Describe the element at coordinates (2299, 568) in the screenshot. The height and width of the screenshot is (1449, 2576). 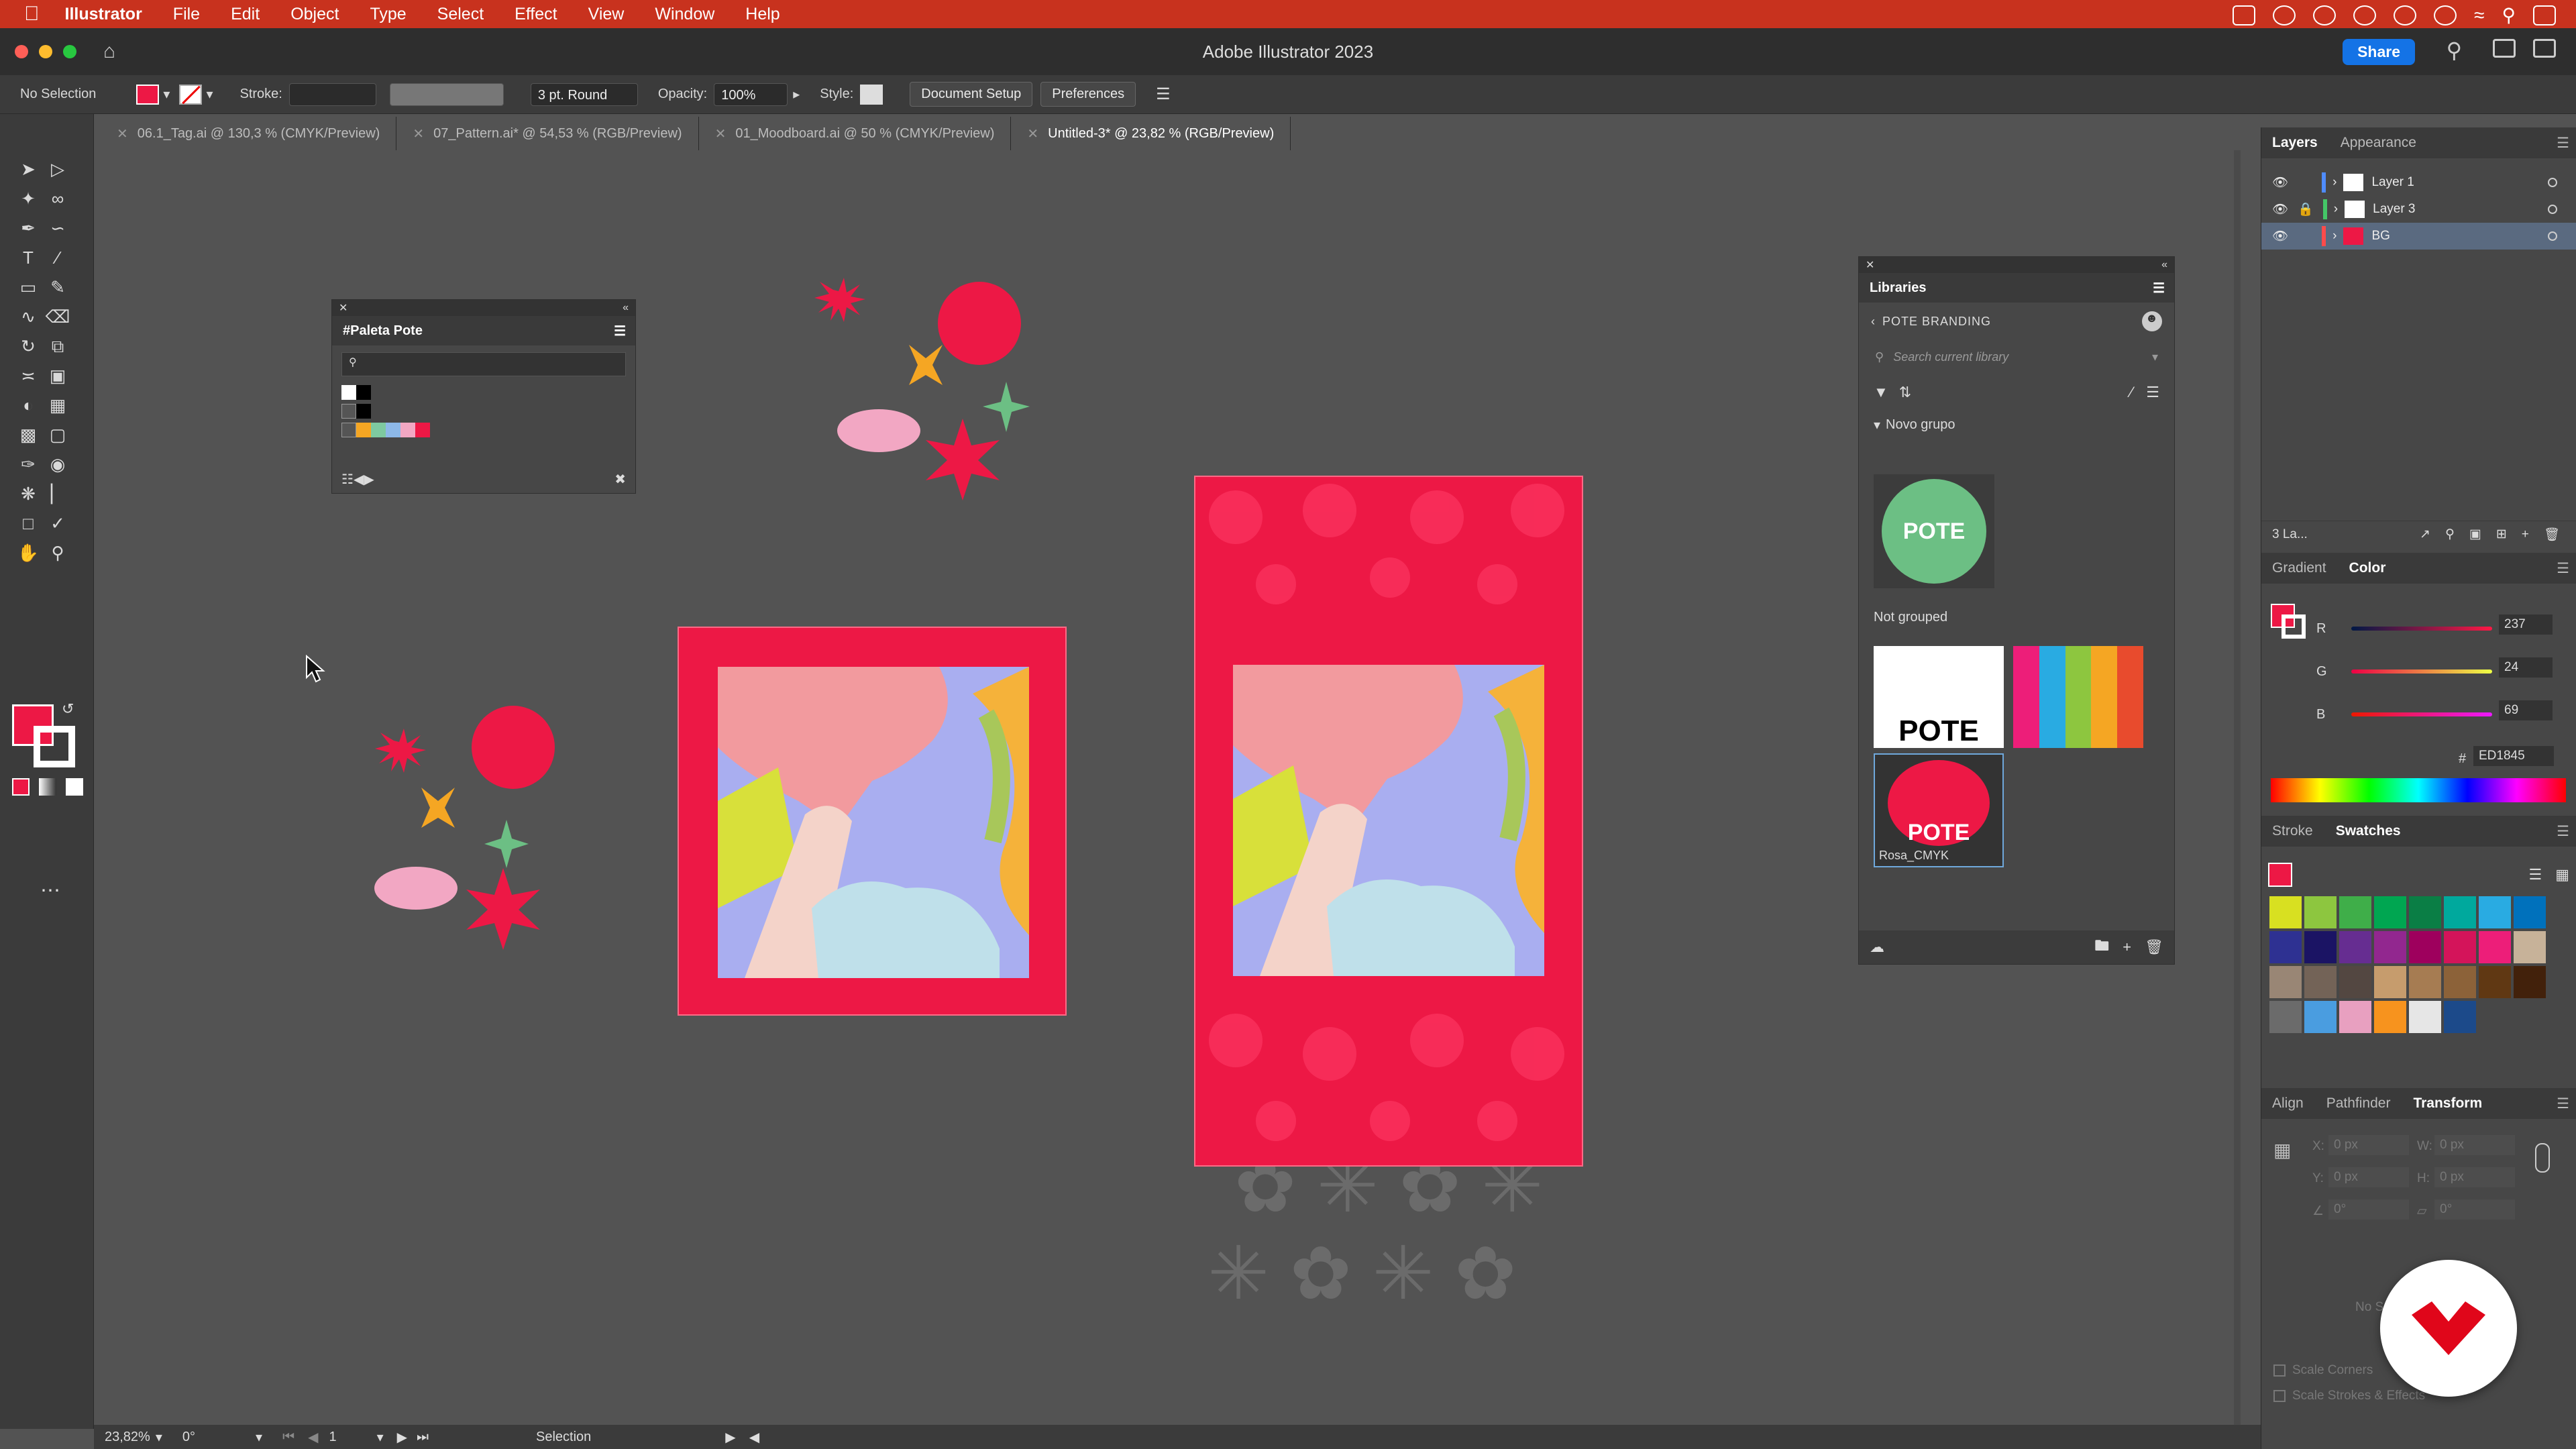
I see `tab-gradient: Gradient` at that location.